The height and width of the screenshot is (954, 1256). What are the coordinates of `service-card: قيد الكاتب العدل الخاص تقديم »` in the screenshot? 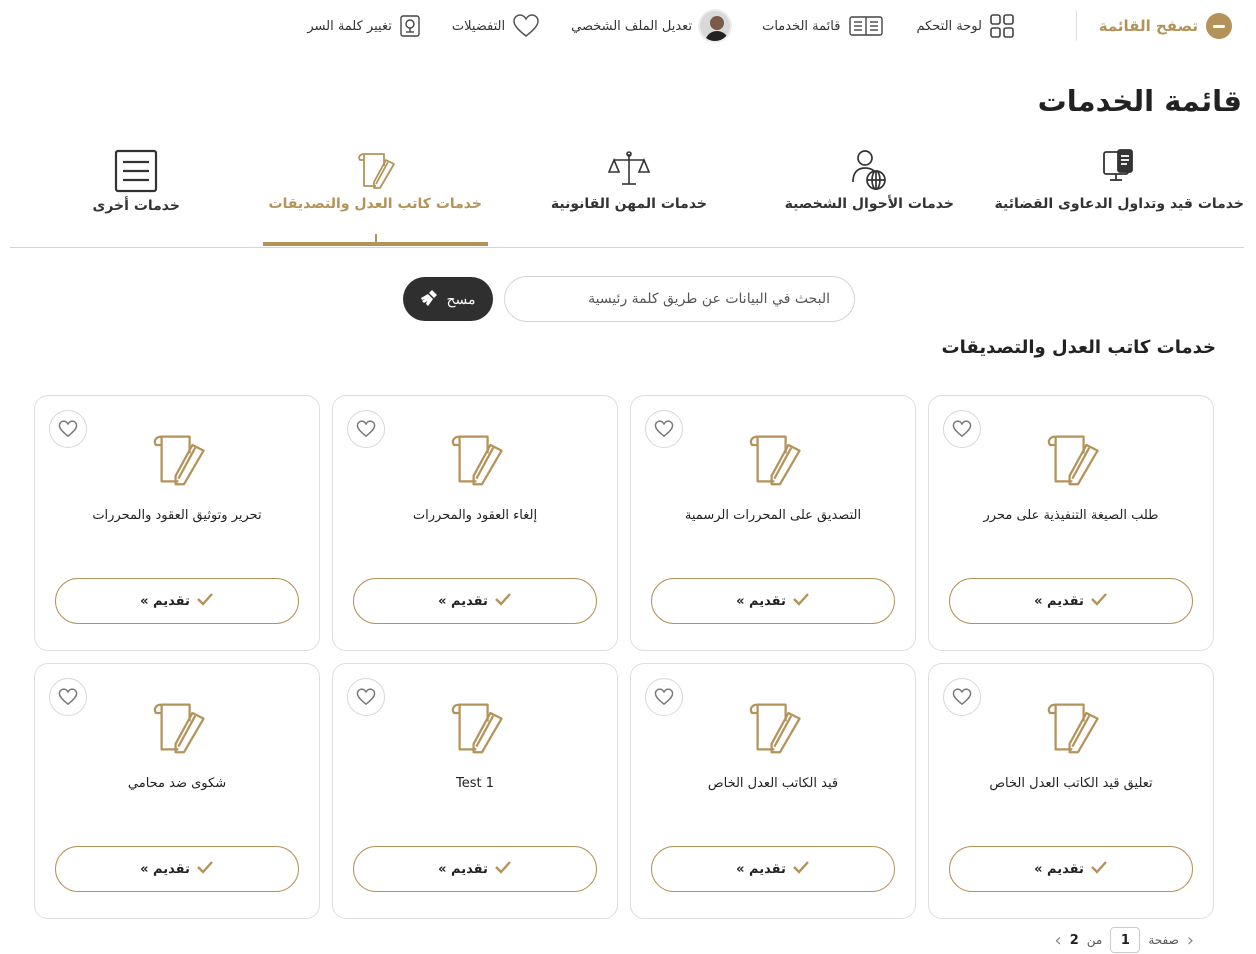 It's located at (773, 791).